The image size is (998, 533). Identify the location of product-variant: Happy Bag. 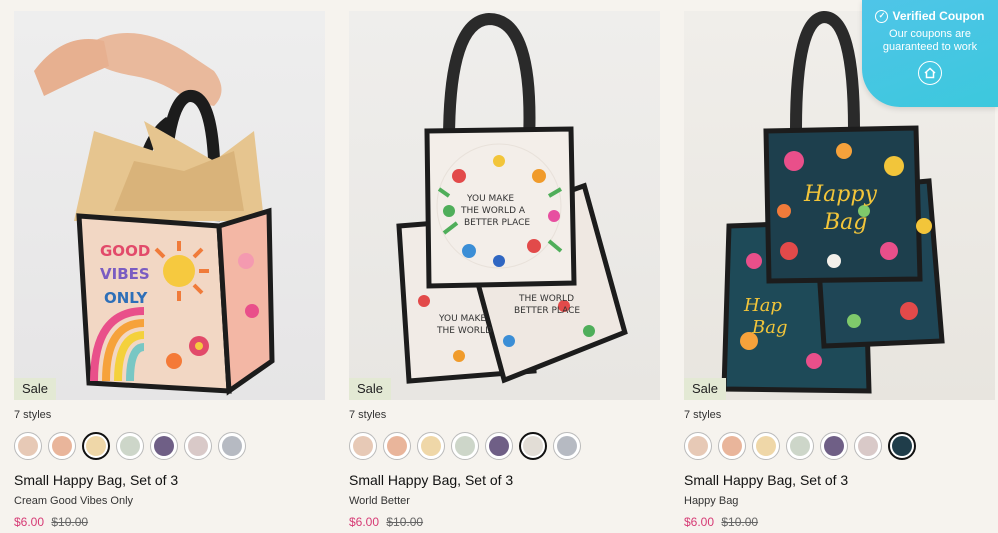
(711, 501).